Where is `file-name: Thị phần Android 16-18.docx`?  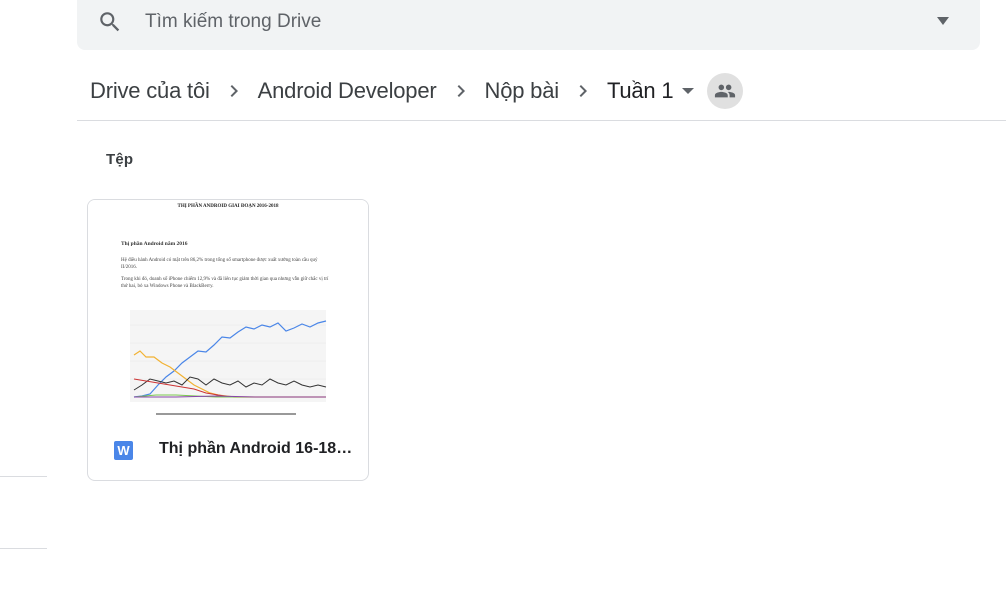 file-name: Thị phần Android 16-18.docx is located at coordinates (256, 448).